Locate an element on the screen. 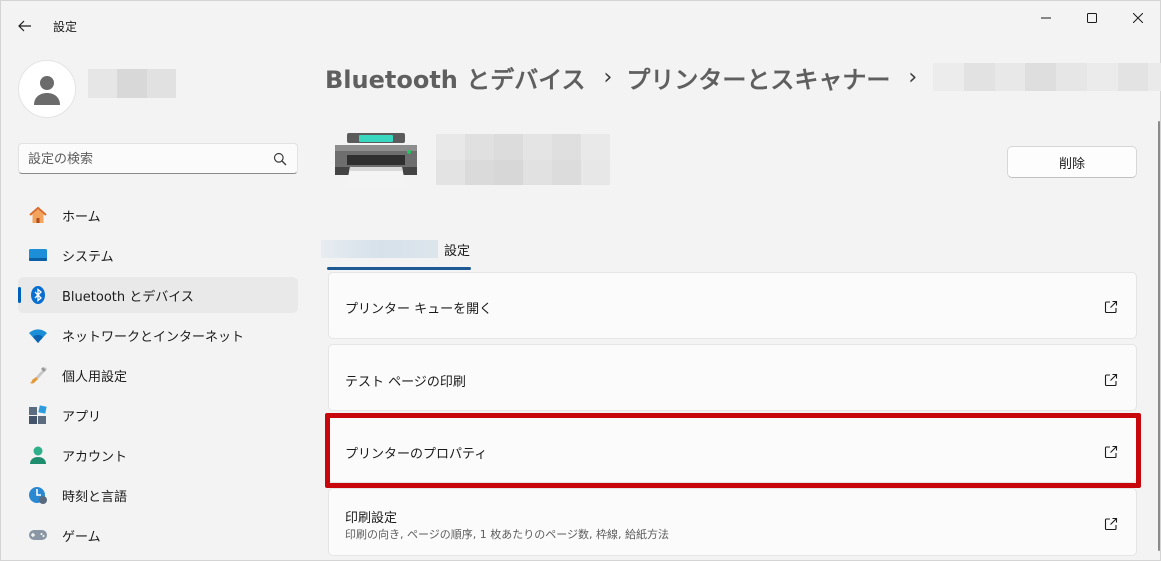  bluetooth-icon is located at coordinates (38, 295).